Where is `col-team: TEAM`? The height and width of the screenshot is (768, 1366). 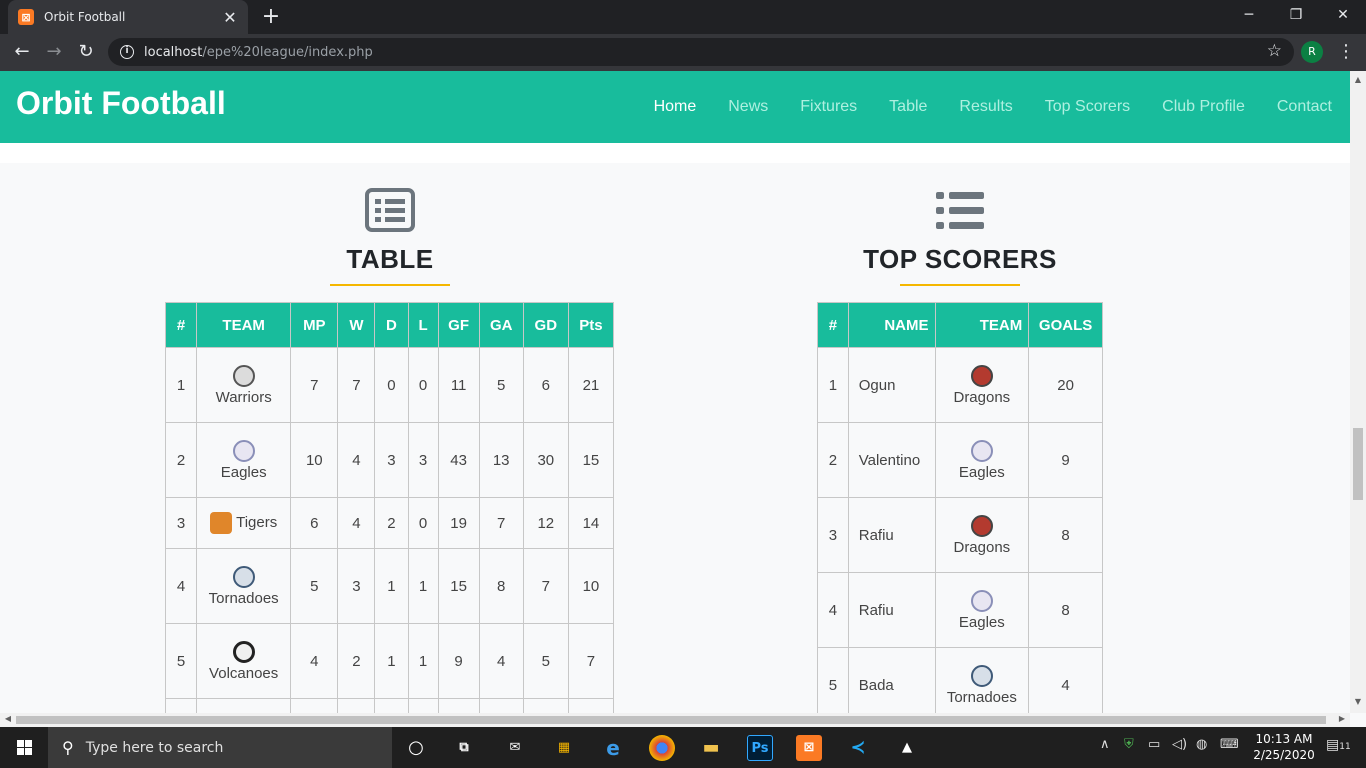 col-team: TEAM is located at coordinates (982, 325).